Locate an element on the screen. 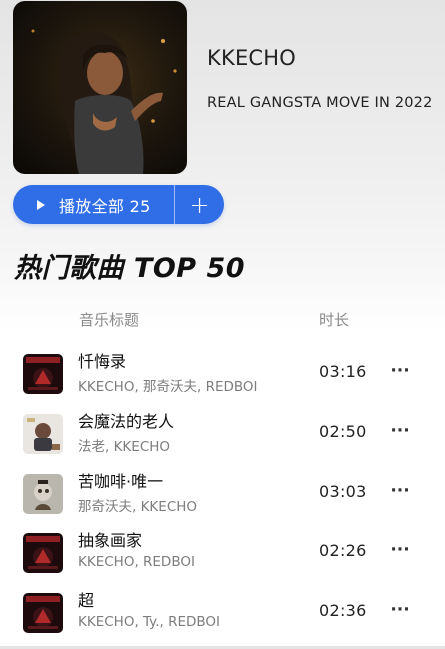  track-duration: 02:50 is located at coordinates (343, 431).